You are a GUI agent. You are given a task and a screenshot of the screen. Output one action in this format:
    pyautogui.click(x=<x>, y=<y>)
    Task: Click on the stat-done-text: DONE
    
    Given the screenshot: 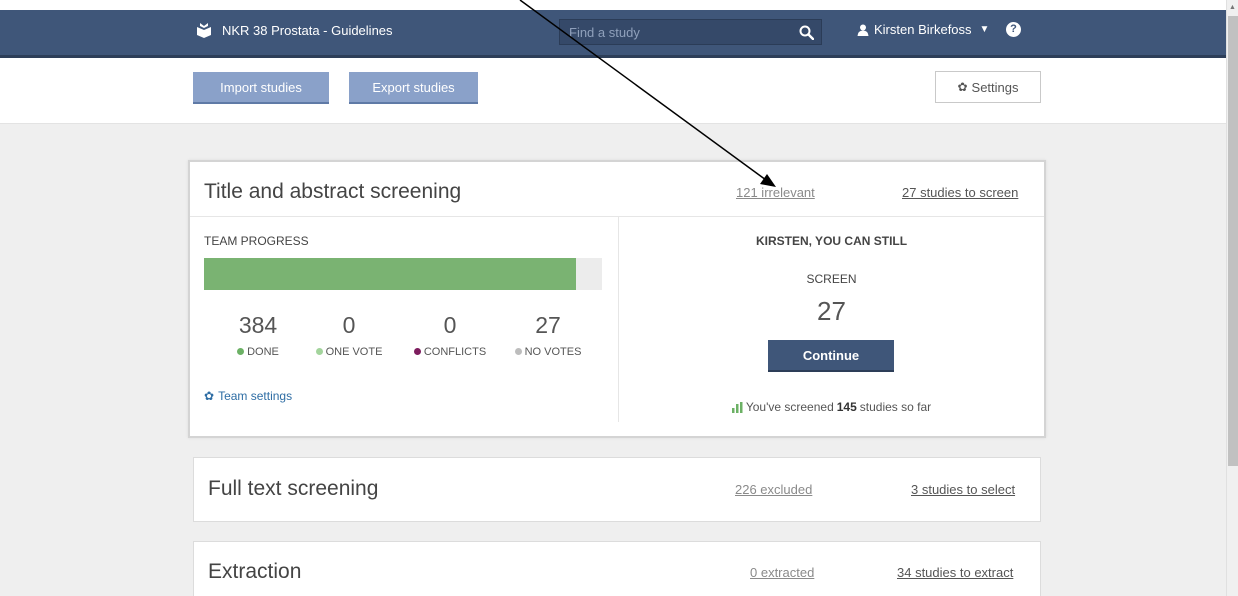 What is the action you would take?
    pyautogui.click(x=263, y=352)
    